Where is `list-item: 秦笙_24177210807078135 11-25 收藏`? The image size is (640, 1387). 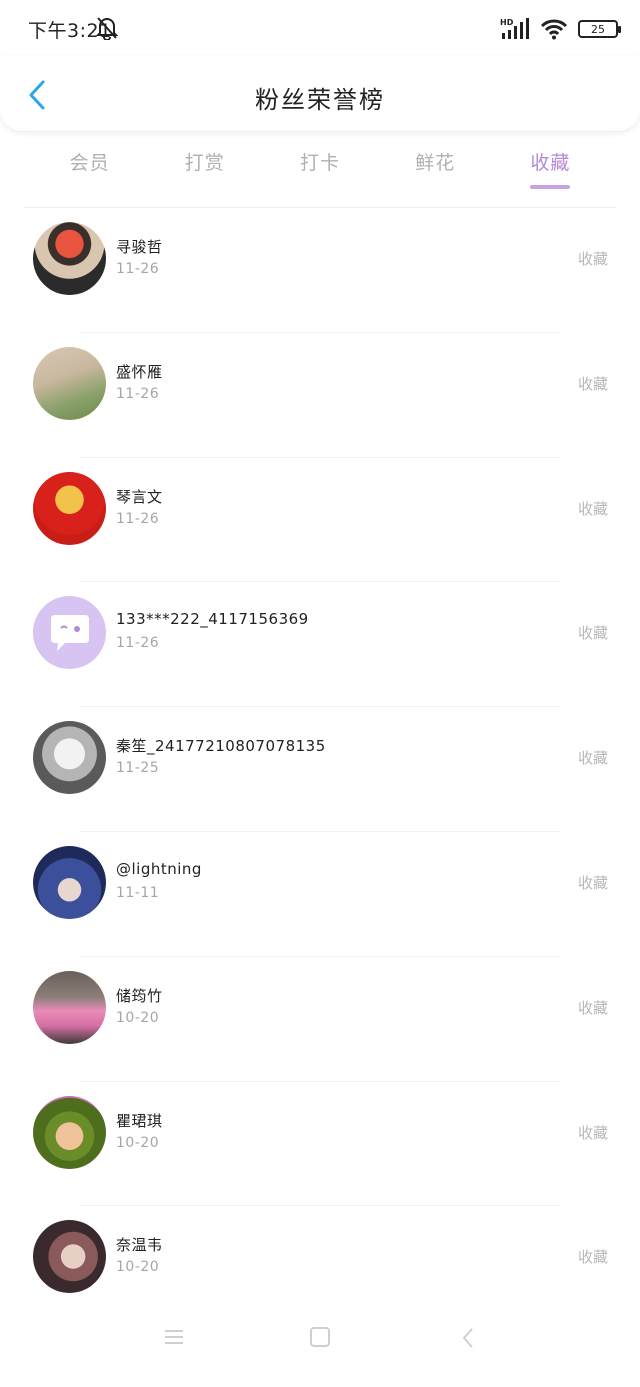
list-item: 秦笙_24177210807078135 11-25 收藏 is located at coordinates (320, 769).